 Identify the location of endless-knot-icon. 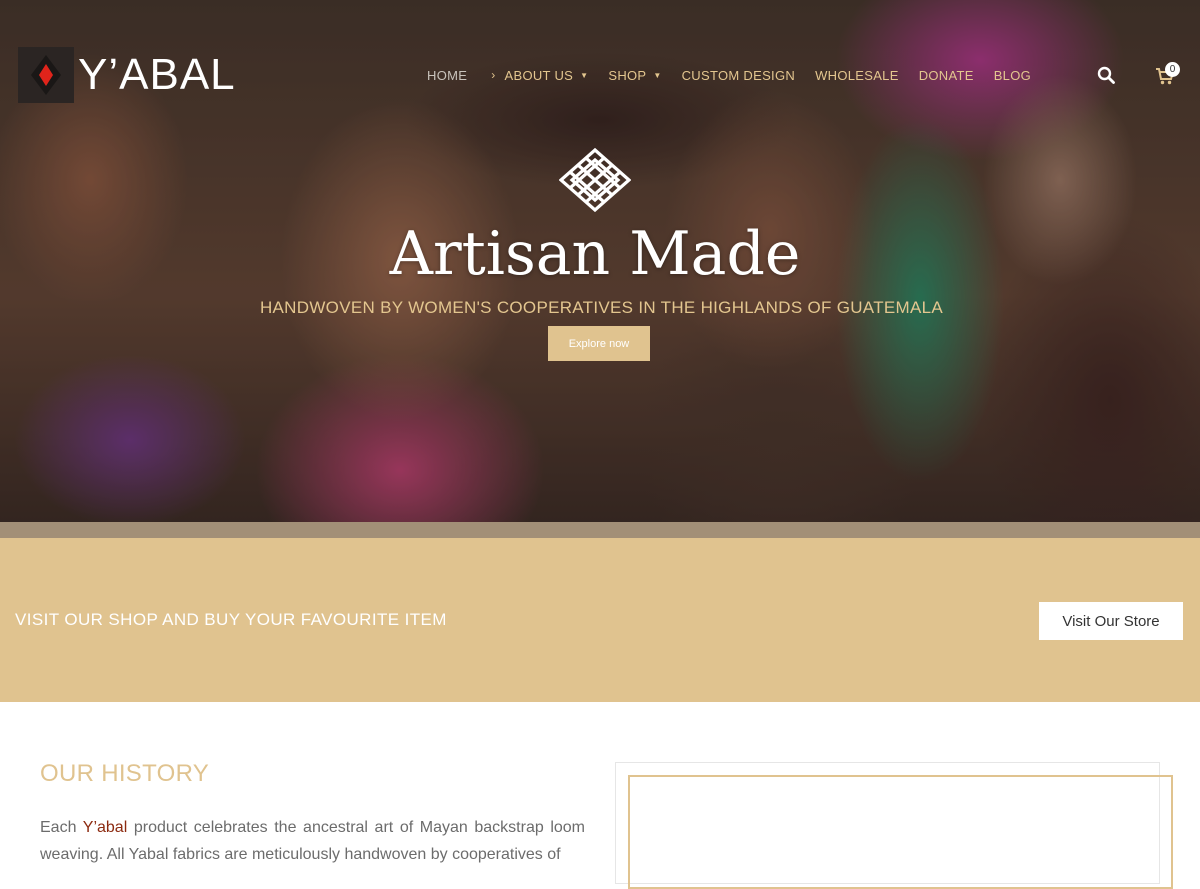
(595, 180).